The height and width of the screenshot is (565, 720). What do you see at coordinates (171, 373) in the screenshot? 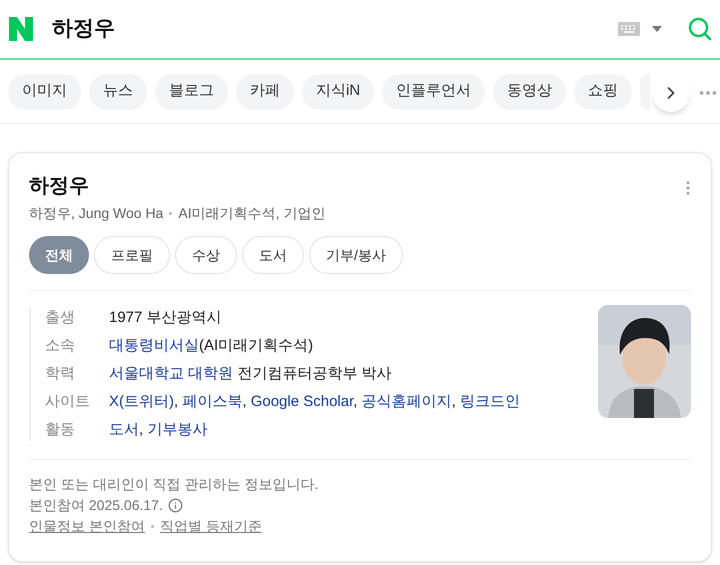
I see `info-link: 서울대학교 대학원` at bounding box center [171, 373].